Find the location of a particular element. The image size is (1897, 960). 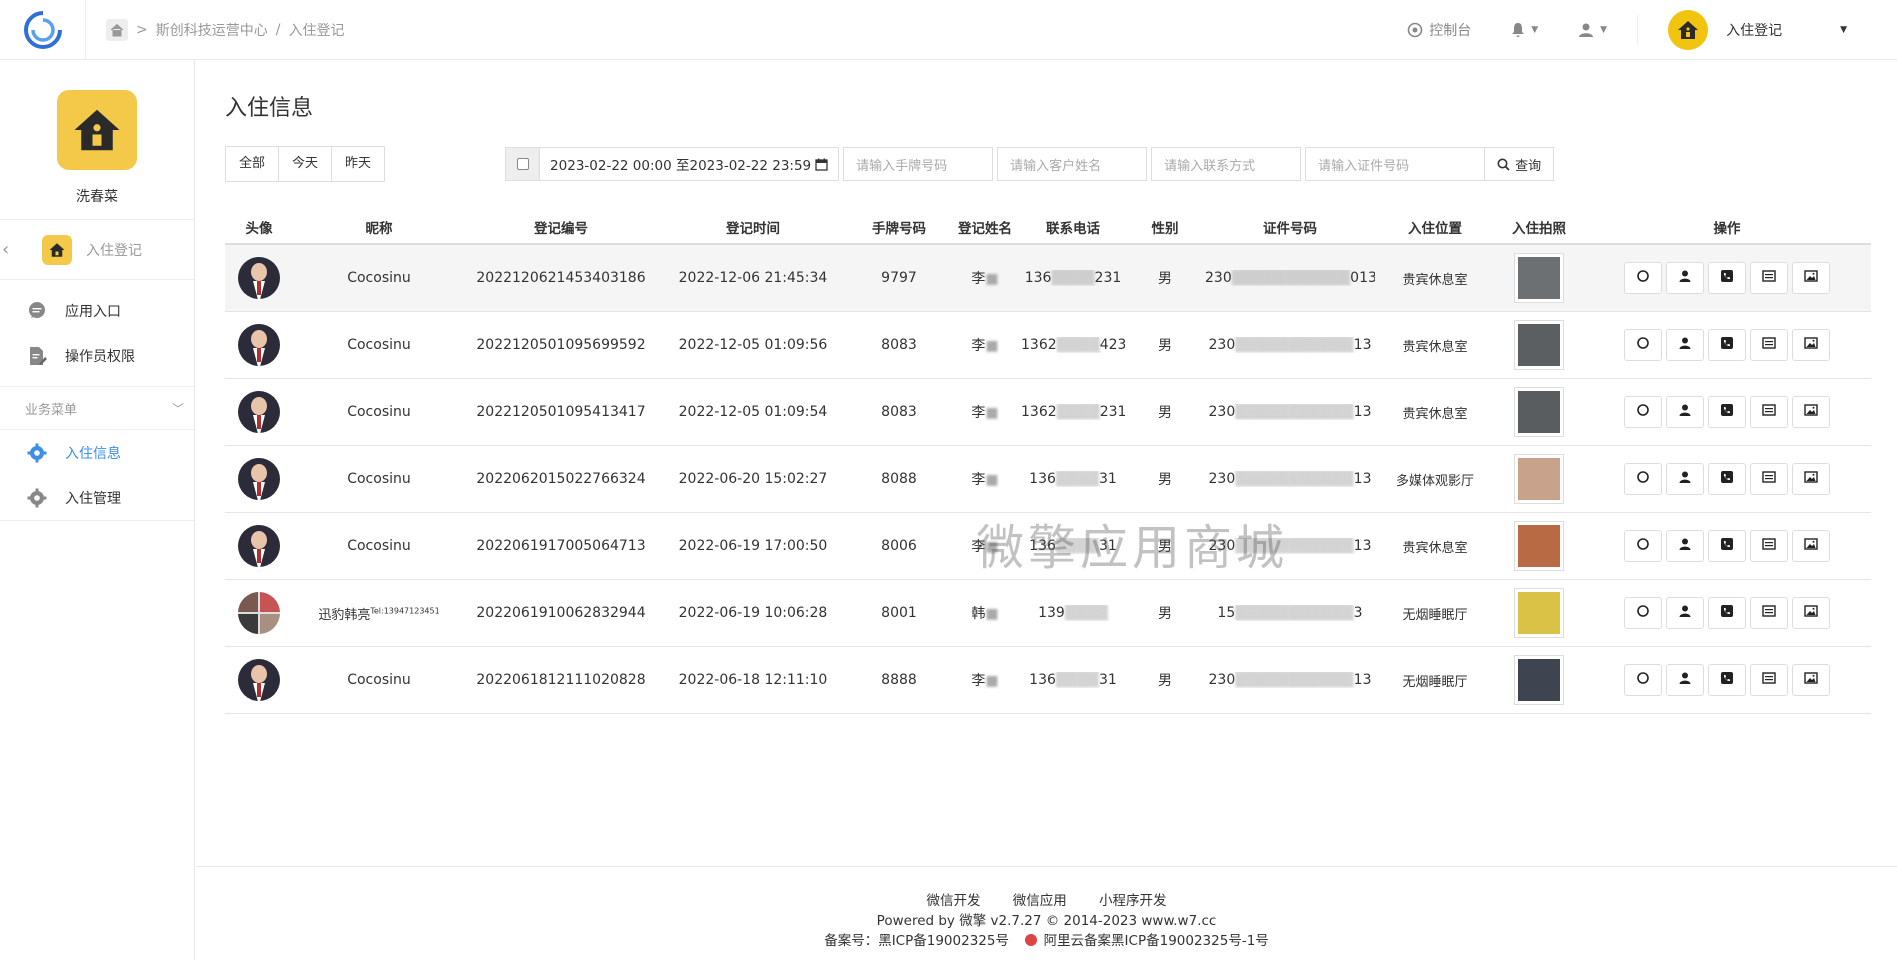

account-switcher: 入住登记 ▼ is located at coordinates (1772, 29).